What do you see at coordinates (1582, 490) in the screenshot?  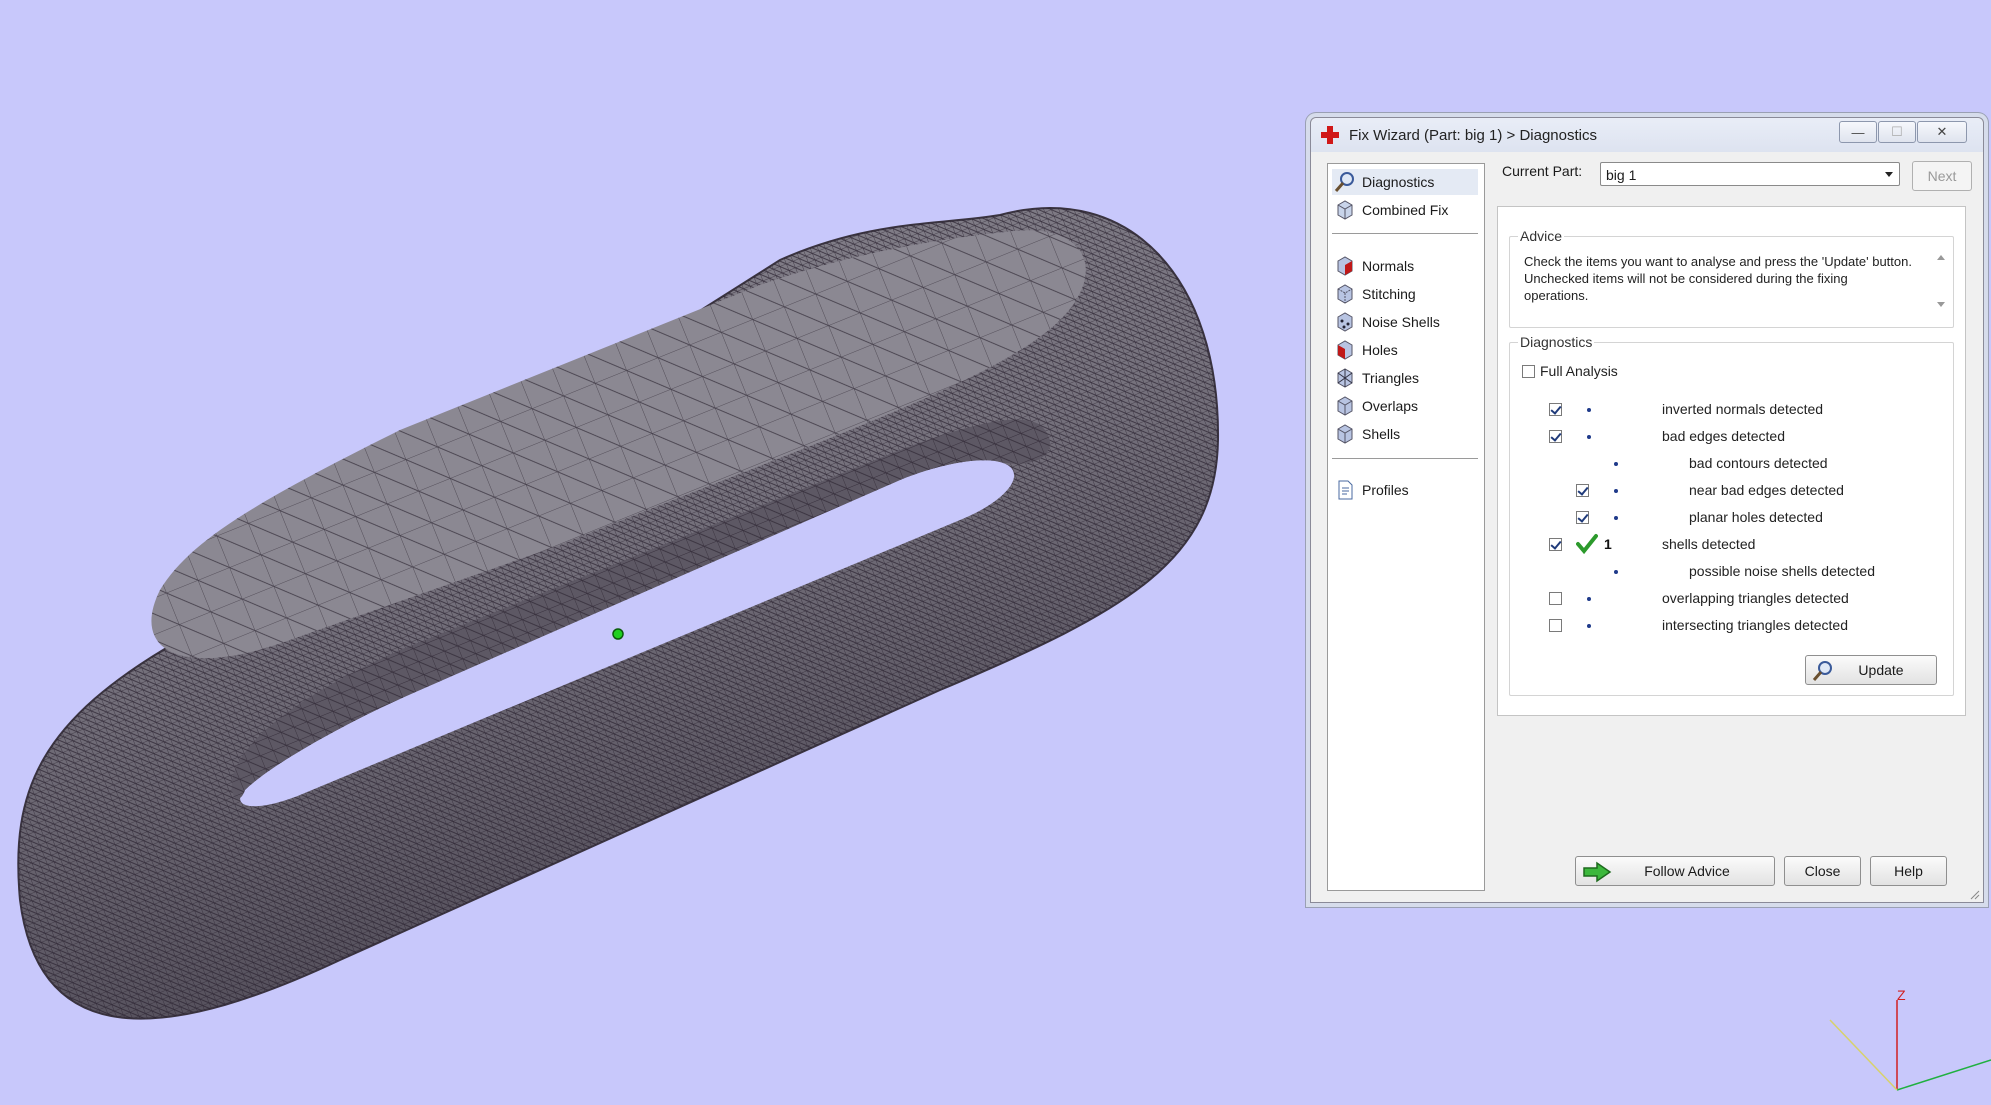 I see `near-bad-edges-checkbox` at bounding box center [1582, 490].